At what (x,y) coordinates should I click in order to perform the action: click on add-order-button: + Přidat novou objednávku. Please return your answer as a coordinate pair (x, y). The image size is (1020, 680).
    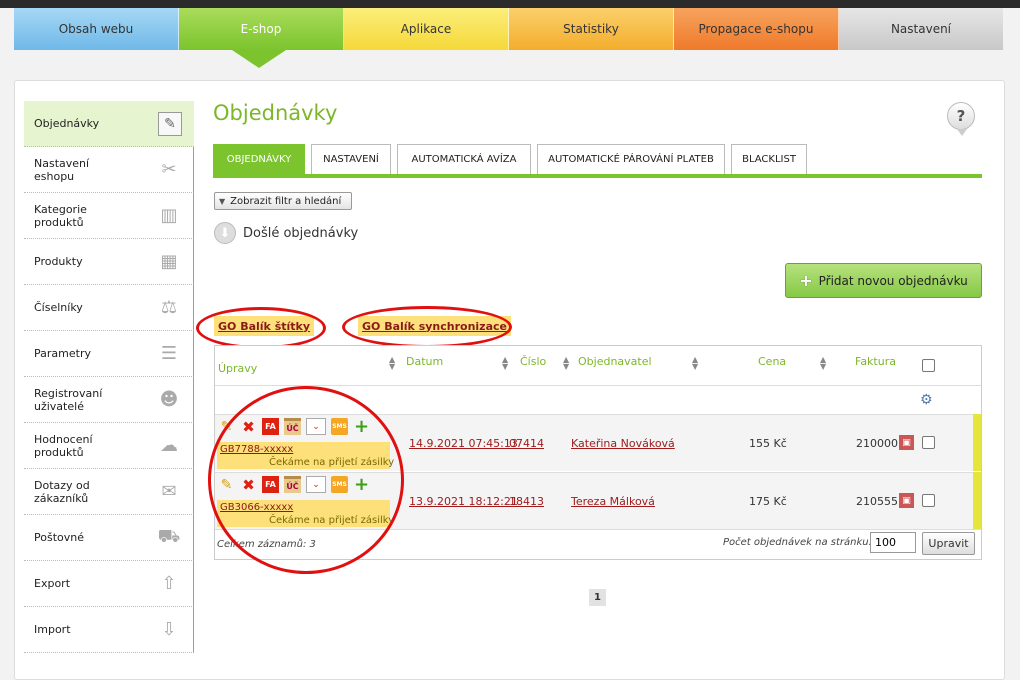
    Looking at the image, I should click on (883, 280).